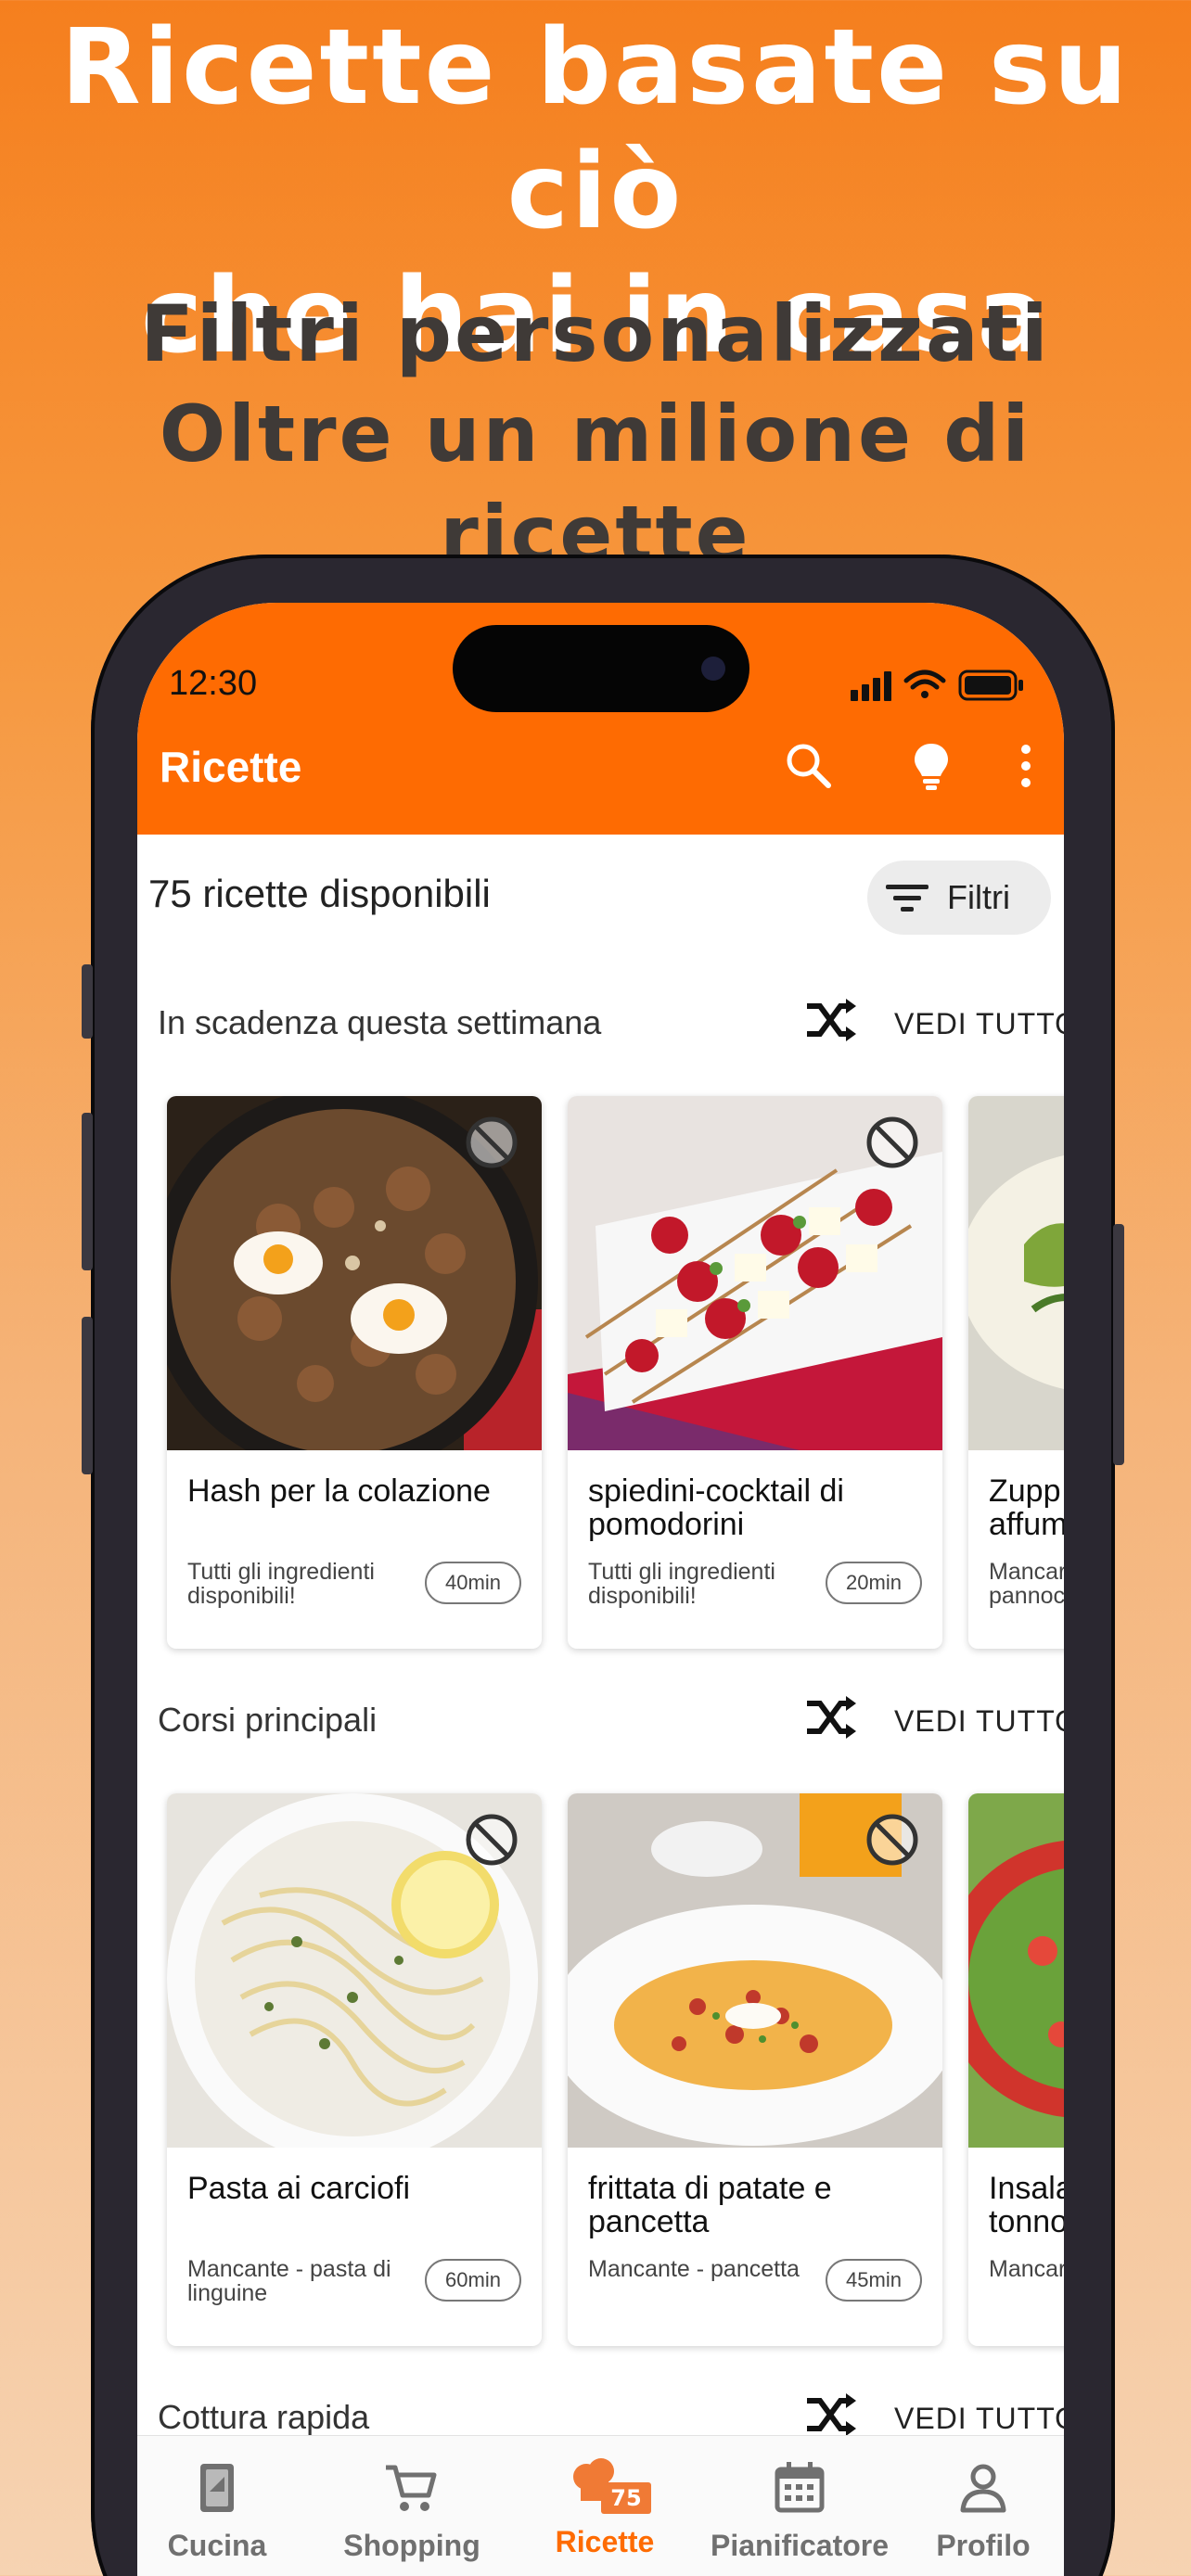 The image size is (1191, 2576). What do you see at coordinates (213, 683) in the screenshot?
I see `status-time: 12:30` at bounding box center [213, 683].